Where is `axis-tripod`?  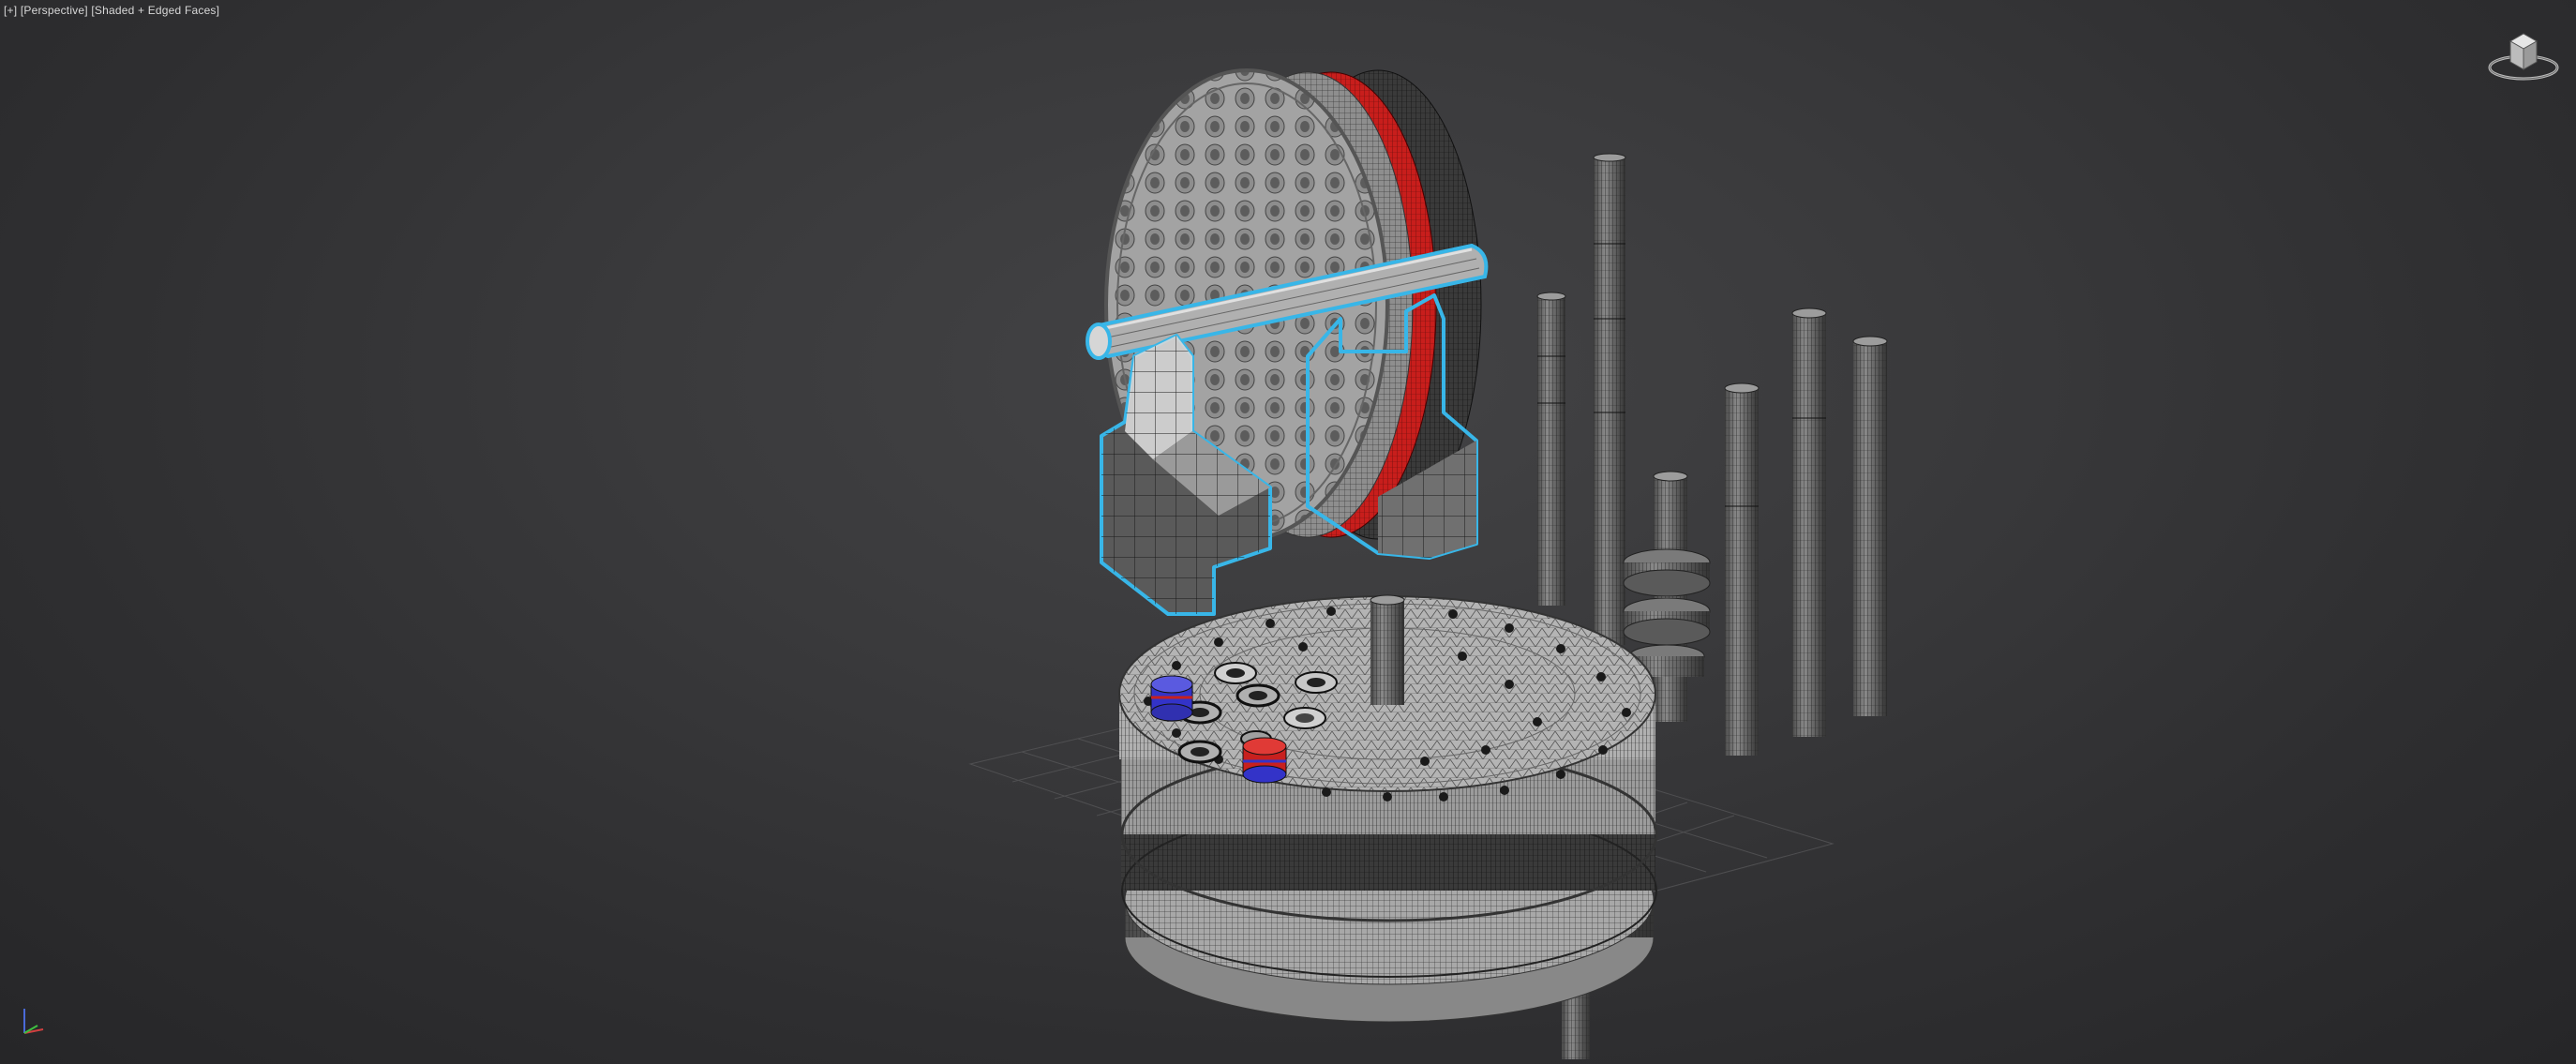
axis-tripod is located at coordinates (33, 1021).